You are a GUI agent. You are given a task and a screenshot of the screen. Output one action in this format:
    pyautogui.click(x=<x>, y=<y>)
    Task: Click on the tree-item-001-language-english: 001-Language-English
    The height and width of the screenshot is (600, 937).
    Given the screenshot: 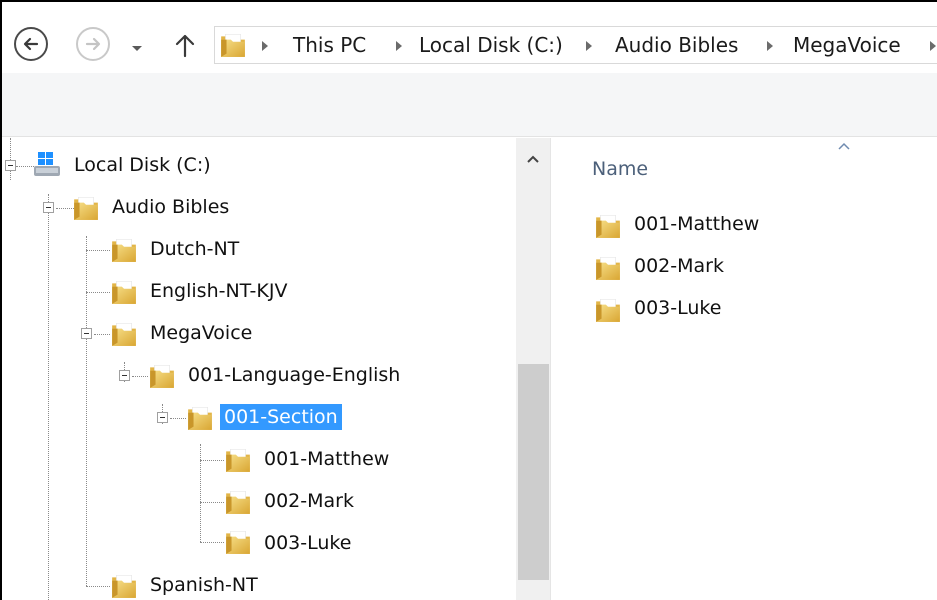 What is the action you would take?
    pyautogui.click(x=294, y=375)
    